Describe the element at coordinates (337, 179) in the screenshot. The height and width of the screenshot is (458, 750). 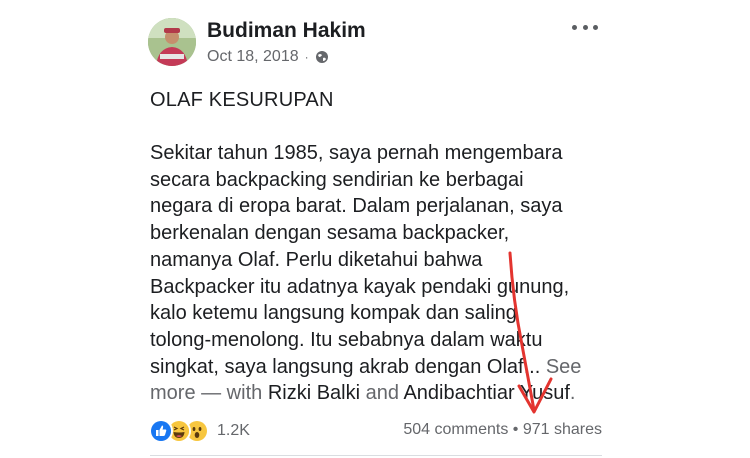
I see `body-line: secara backpacking sendirian ke berbagai` at that location.